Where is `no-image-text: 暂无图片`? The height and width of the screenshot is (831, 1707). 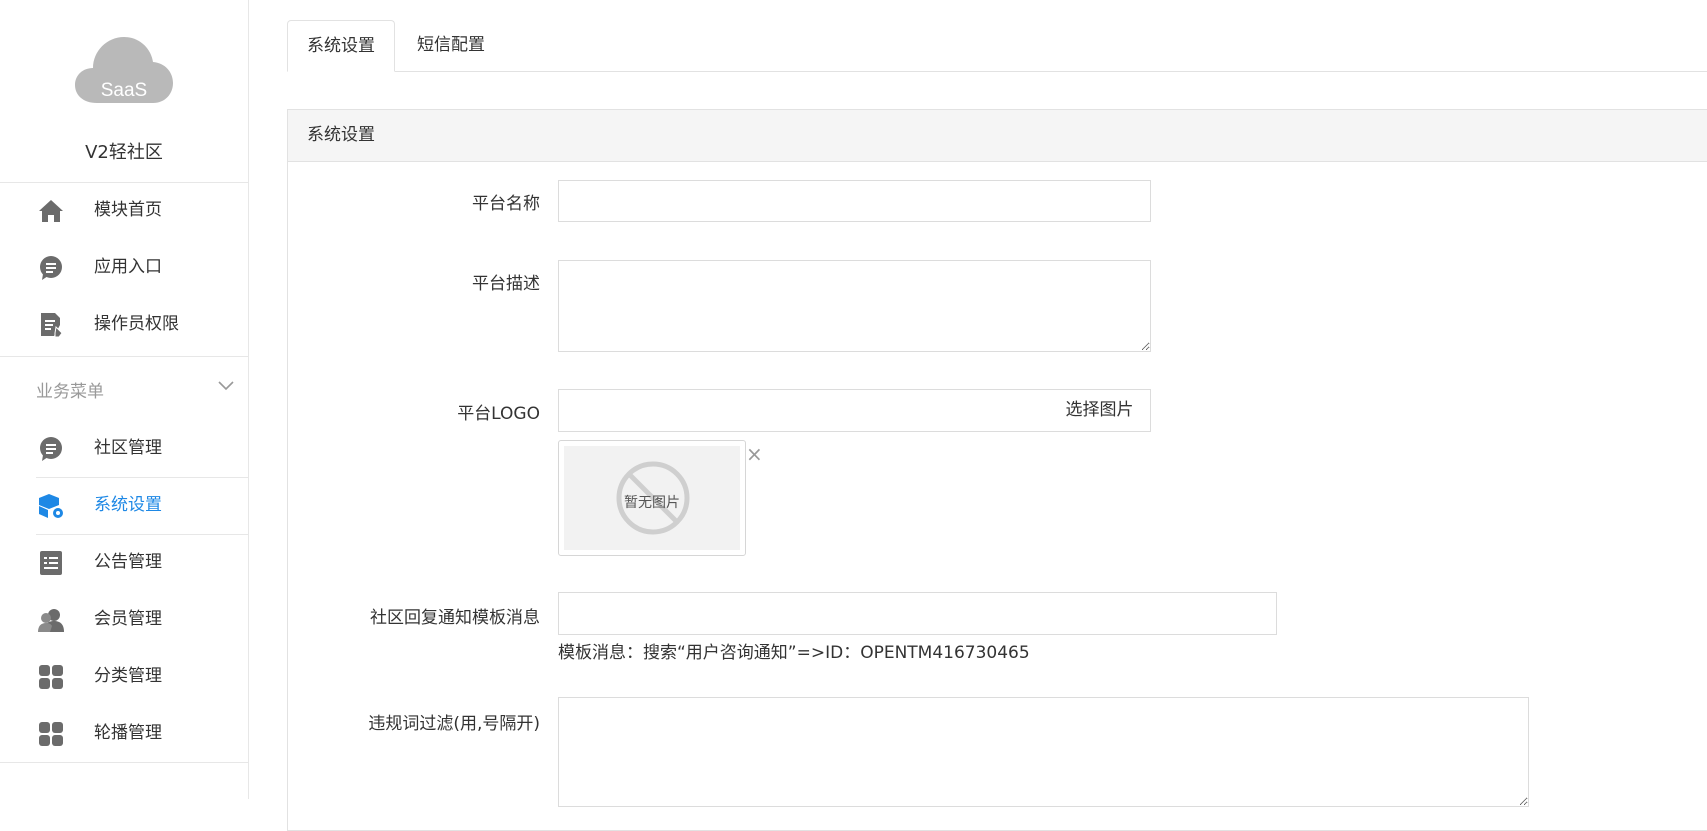 no-image-text: 暂无图片 is located at coordinates (652, 503).